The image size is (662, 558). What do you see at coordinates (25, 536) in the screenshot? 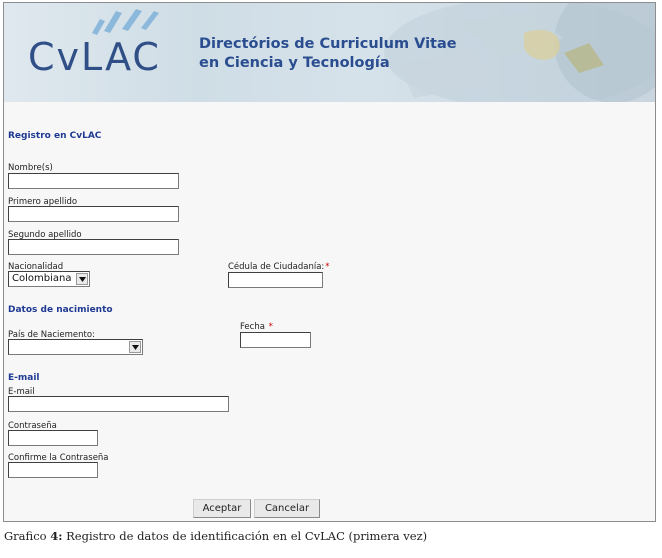
I see `caption-prefix: Grafico` at bounding box center [25, 536].